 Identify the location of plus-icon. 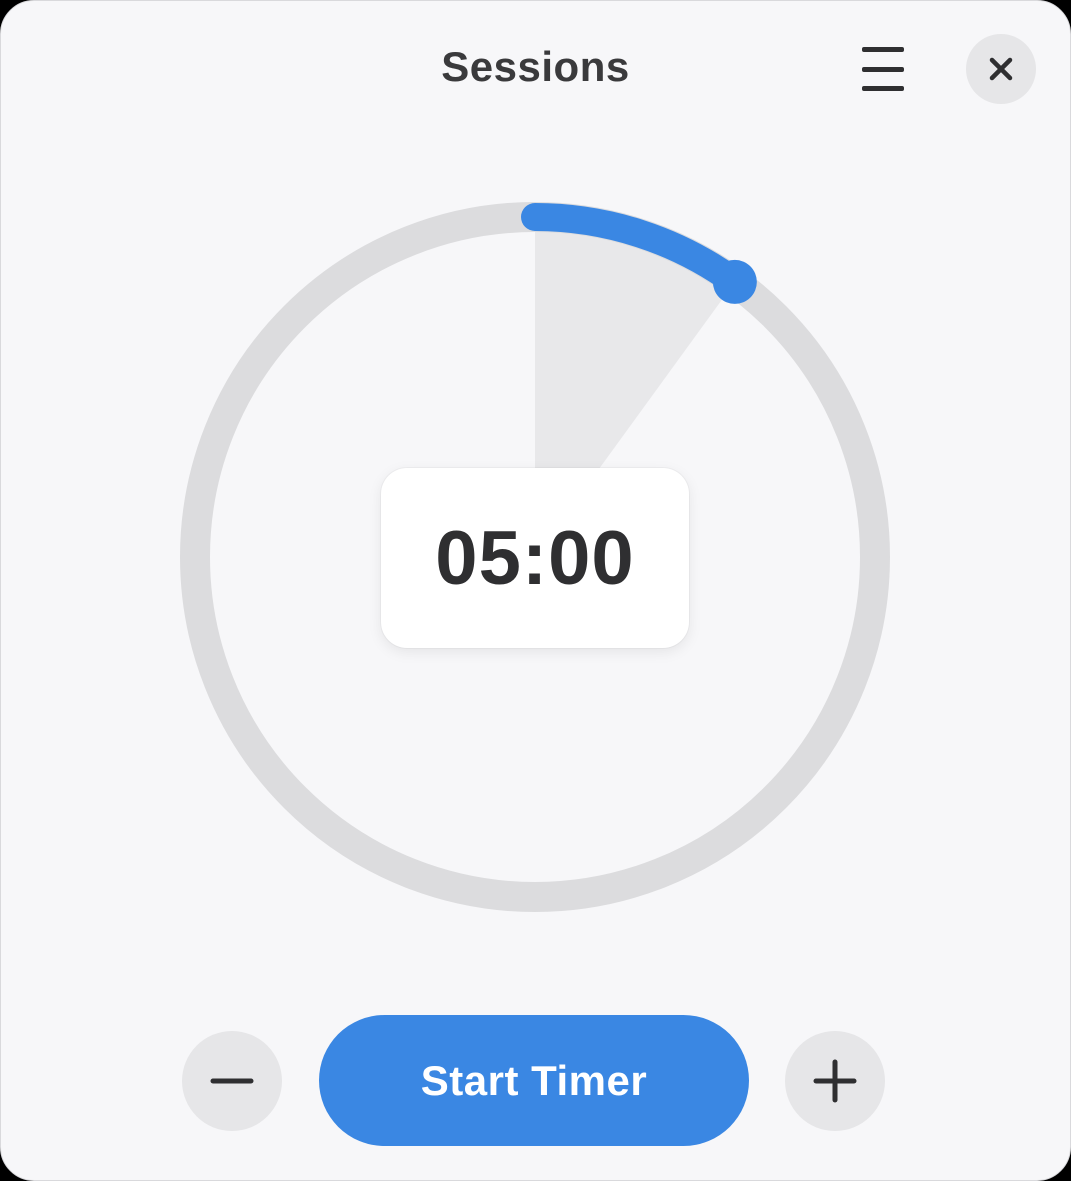
(835, 1081).